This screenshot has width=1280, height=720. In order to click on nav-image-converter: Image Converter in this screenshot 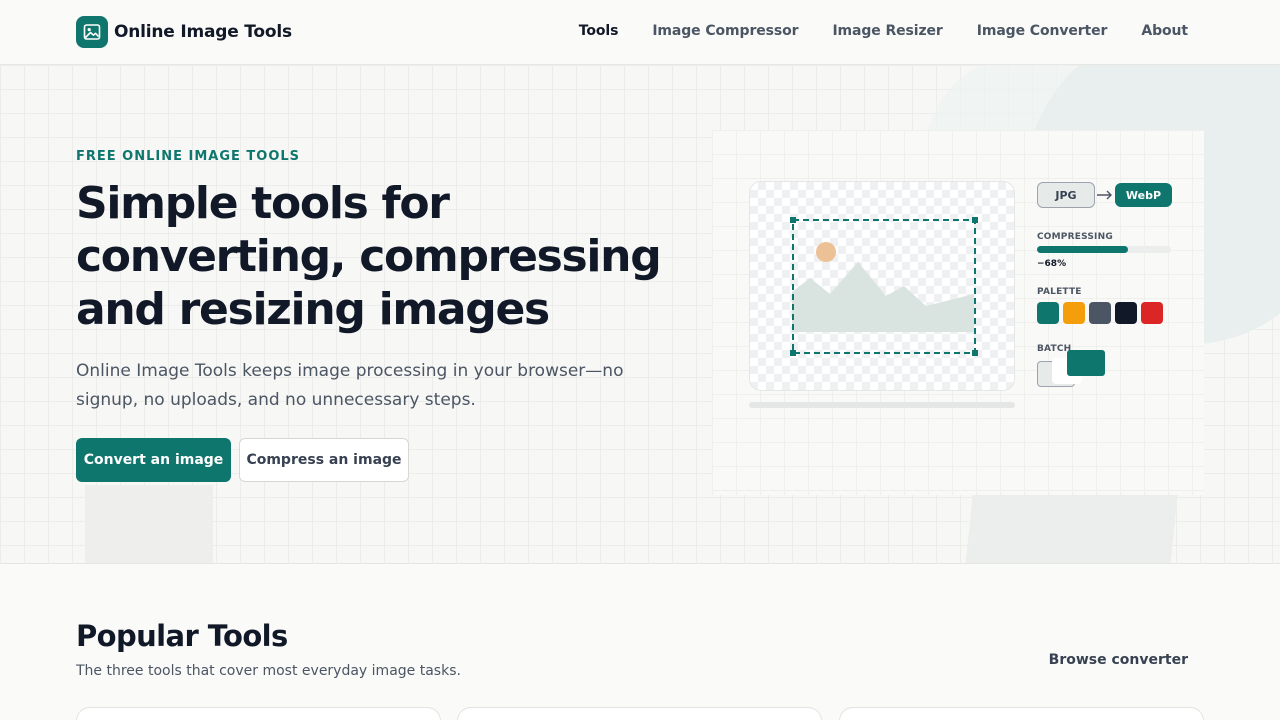, I will do `click(1042, 31)`.